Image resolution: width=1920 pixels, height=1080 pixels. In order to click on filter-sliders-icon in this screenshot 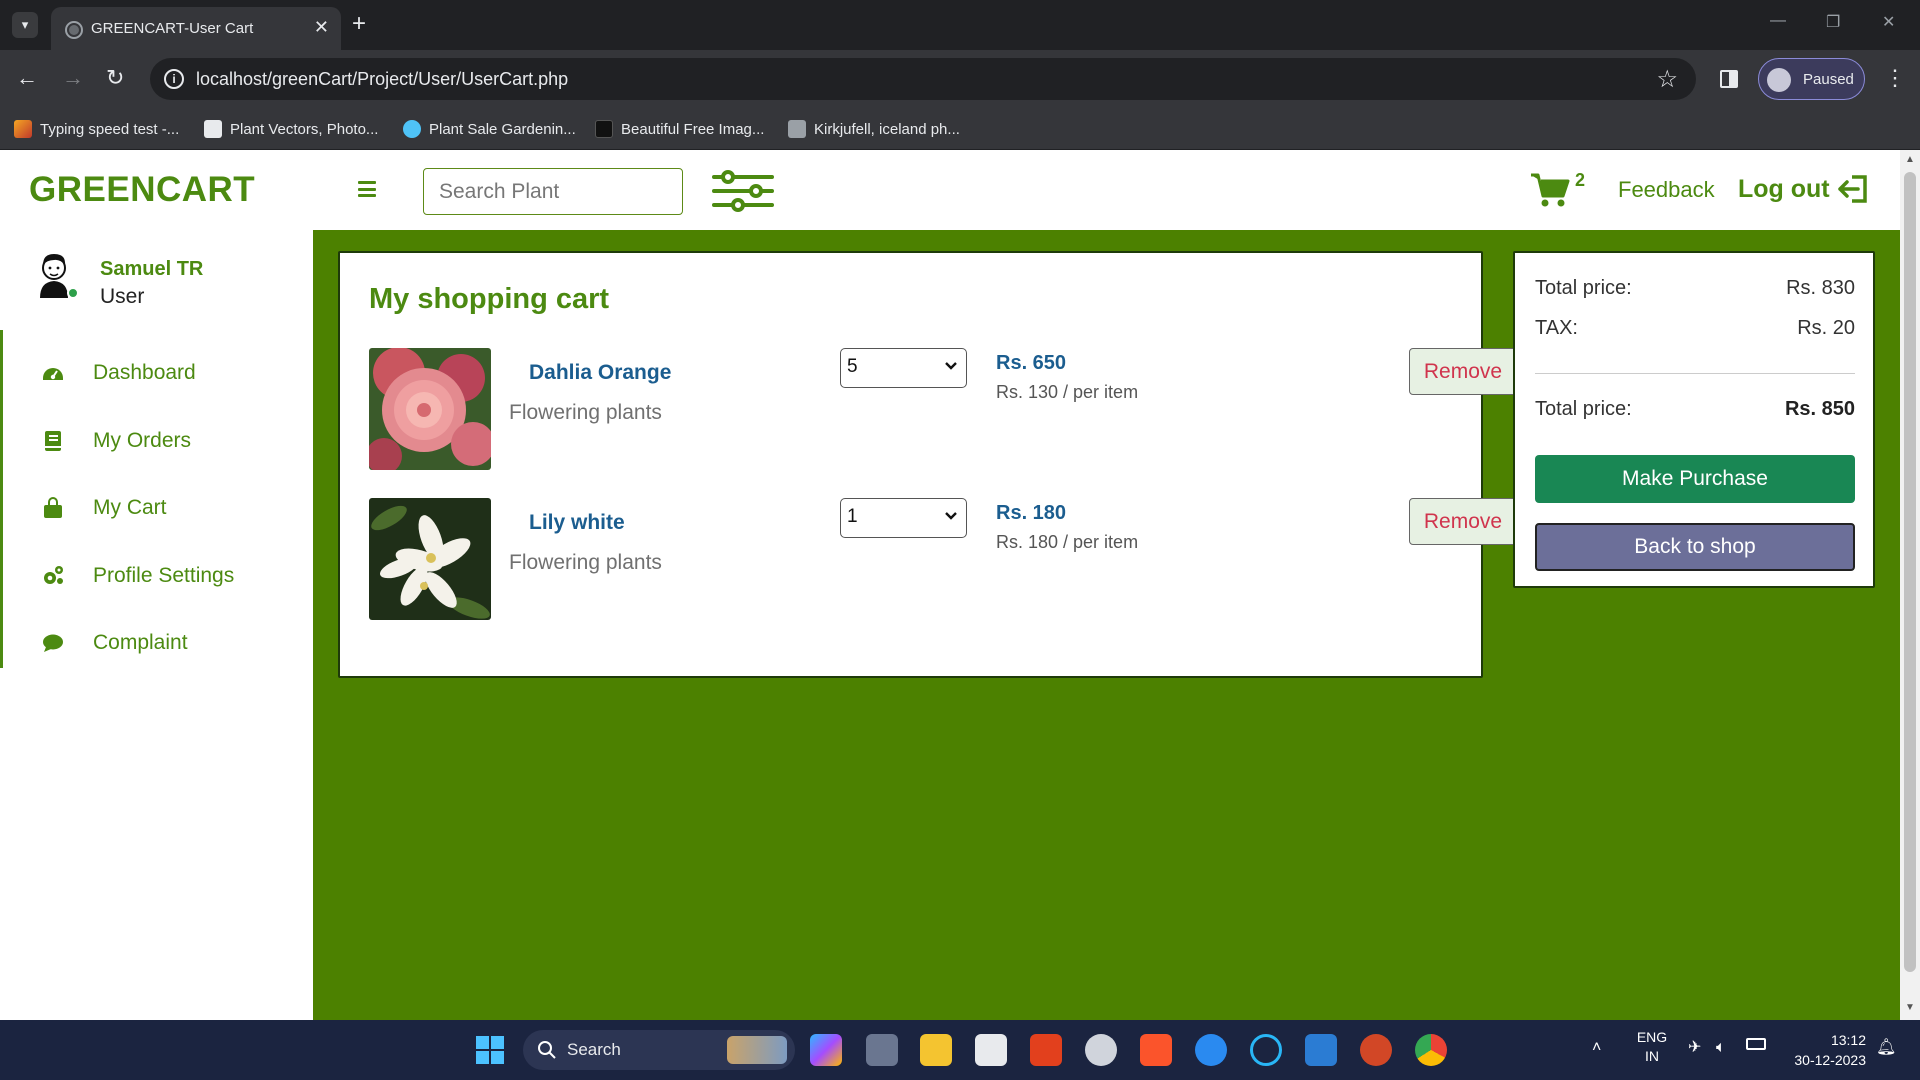, I will do `click(743, 191)`.